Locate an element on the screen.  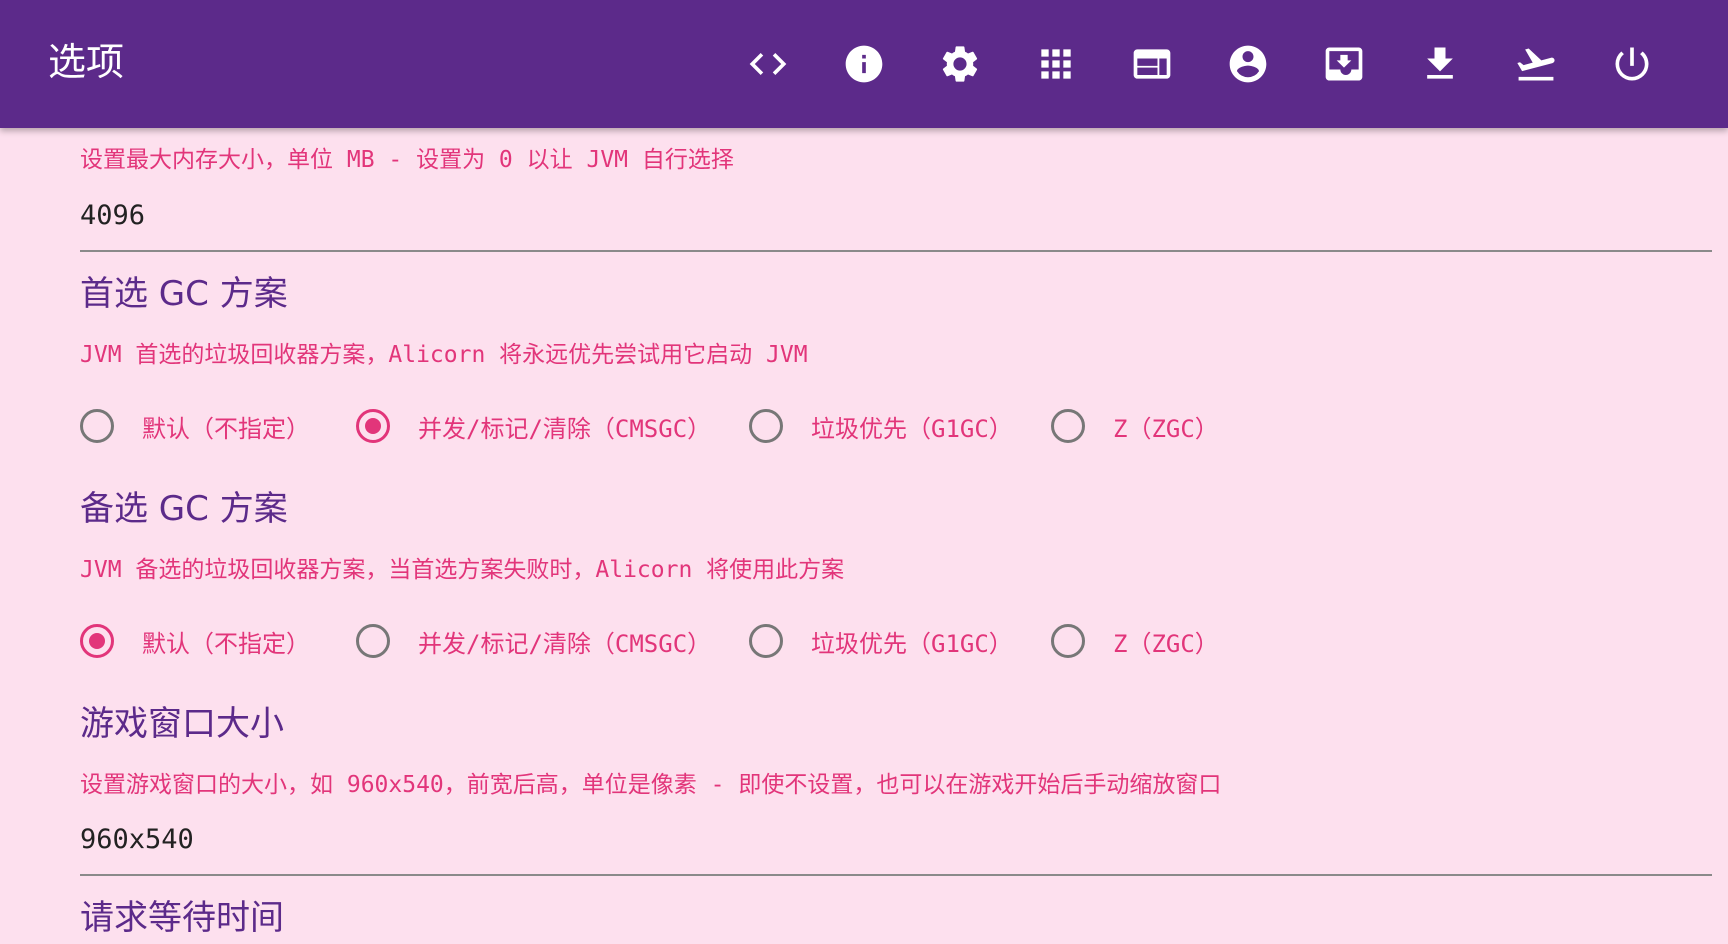
account-circle-icon is located at coordinates (1248, 64).